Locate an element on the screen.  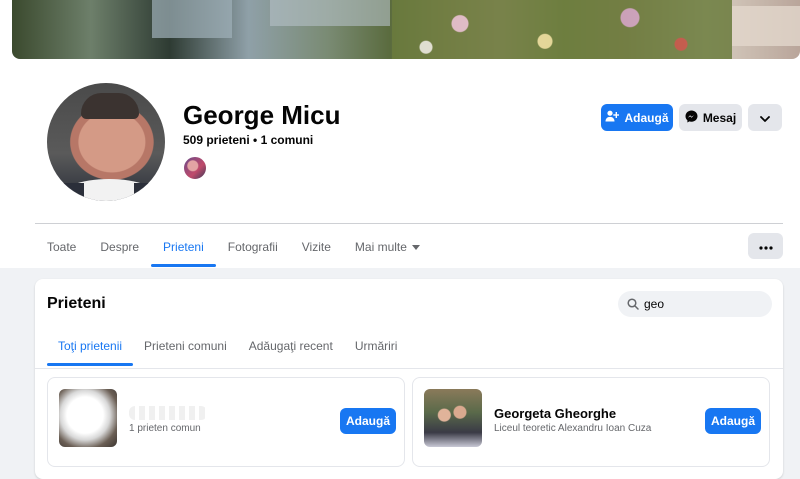
profile-options-dropdown is located at coordinates (765, 117).